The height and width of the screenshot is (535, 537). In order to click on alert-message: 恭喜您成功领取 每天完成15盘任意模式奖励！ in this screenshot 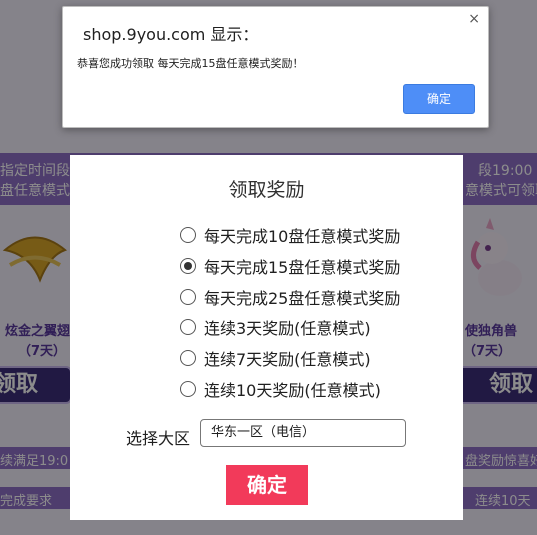, I will do `click(190, 63)`.